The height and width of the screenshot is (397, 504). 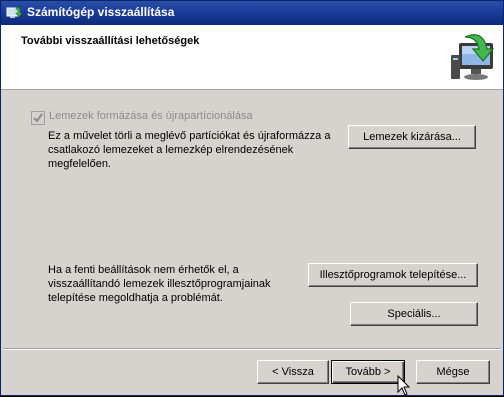 What do you see at coordinates (252, 349) in the screenshot?
I see `footer-divider` at bounding box center [252, 349].